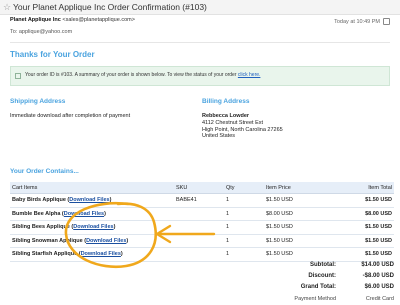 The height and width of the screenshot is (305, 400). I want to click on email-time: Today at 10:49 PM, so click(362, 21).